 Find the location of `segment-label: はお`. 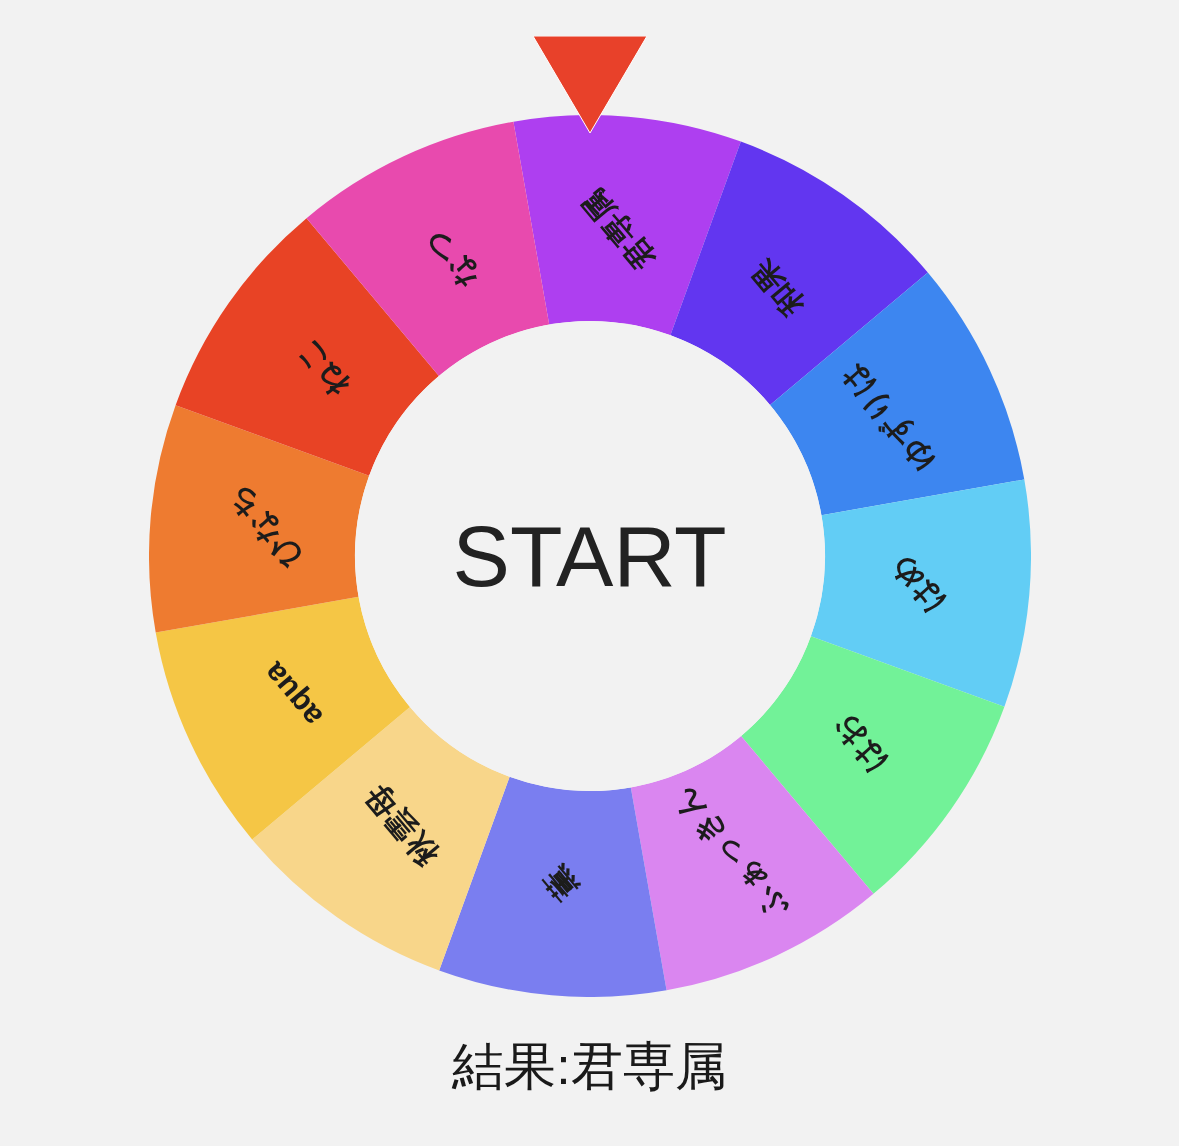

segment-label: はお is located at coordinates (858, 744).